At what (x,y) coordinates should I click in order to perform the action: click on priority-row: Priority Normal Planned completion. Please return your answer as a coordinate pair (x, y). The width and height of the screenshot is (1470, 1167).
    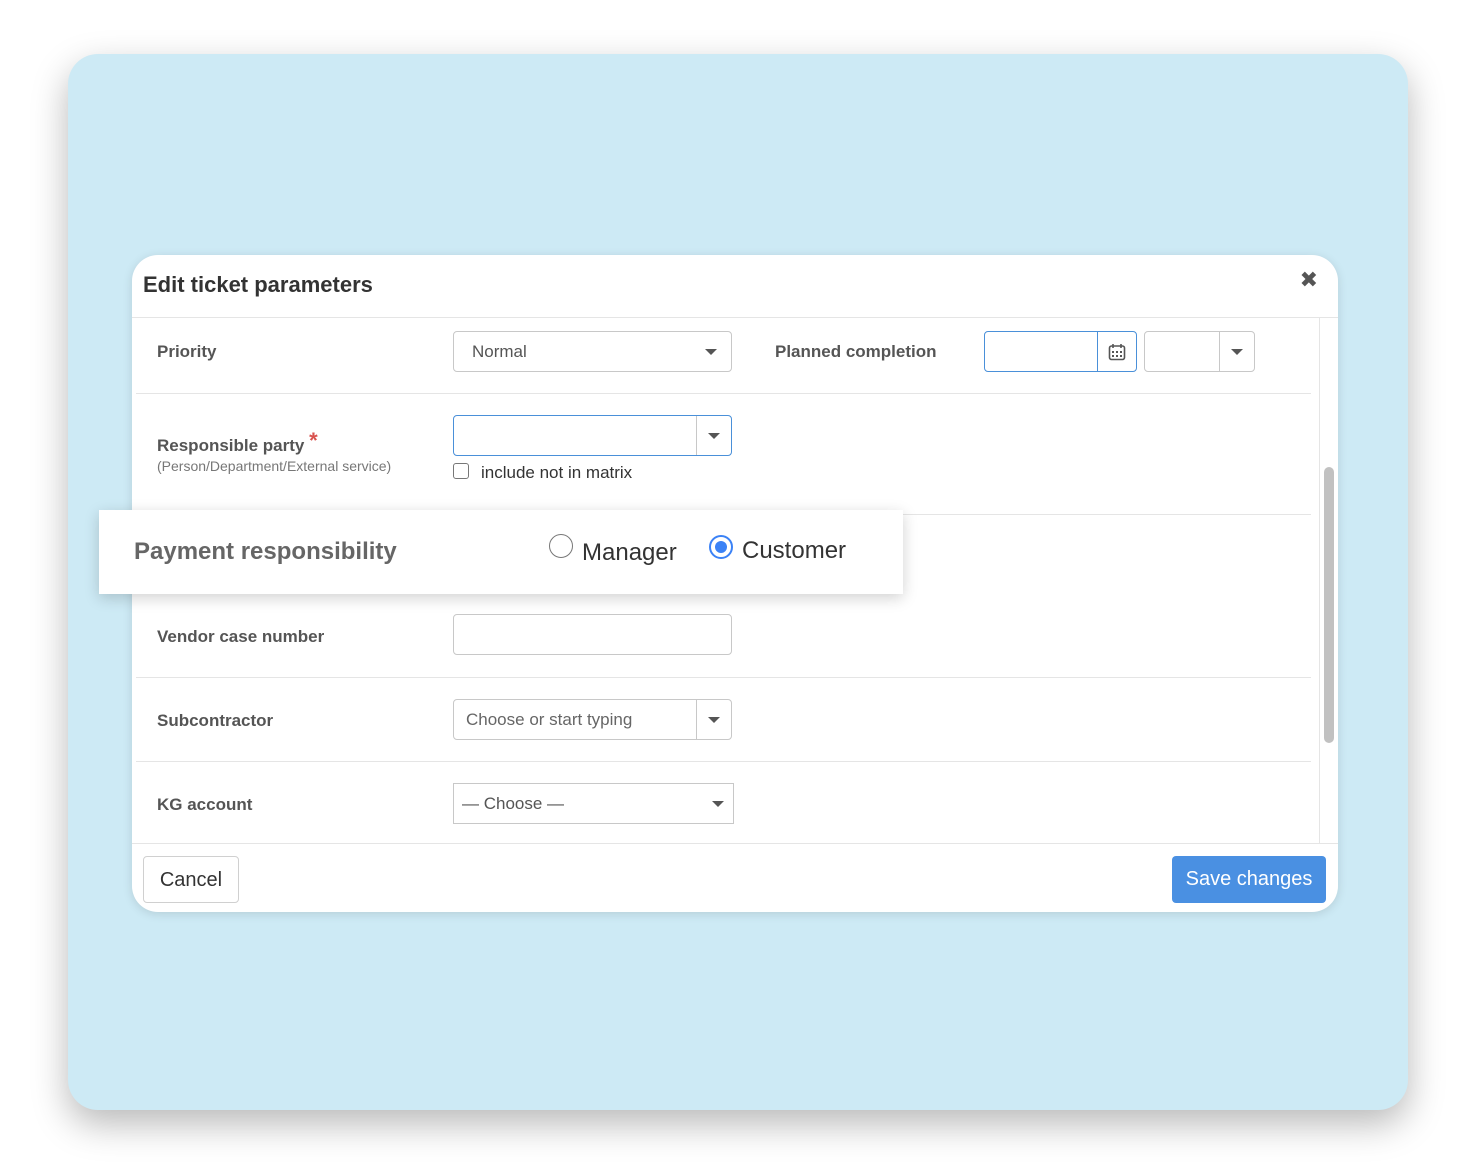
    Looking at the image, I should click on (723, 355).